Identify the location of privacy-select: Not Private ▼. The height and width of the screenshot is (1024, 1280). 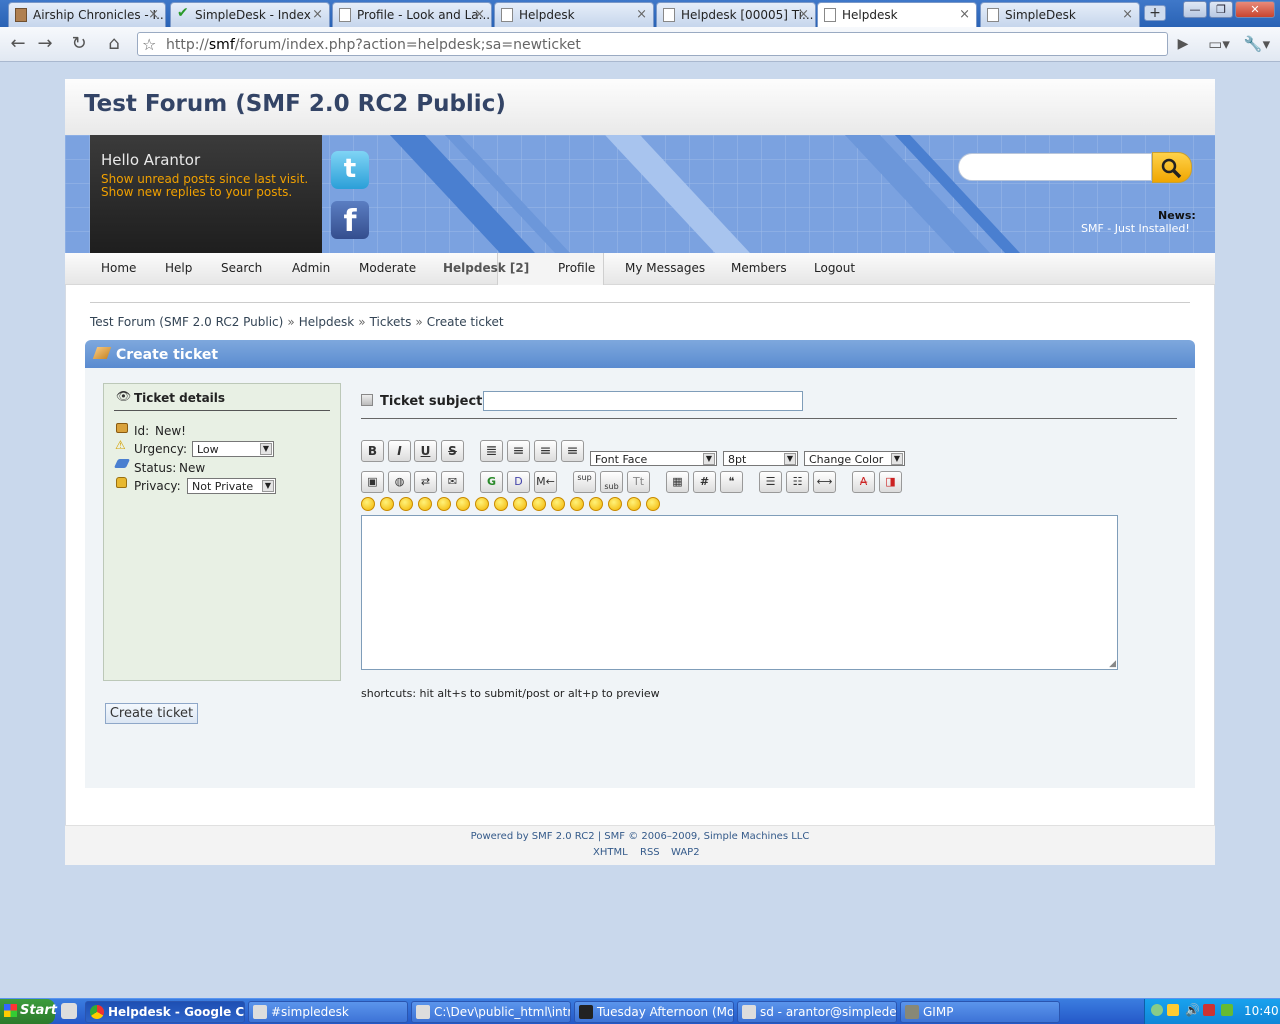
(231, 486).